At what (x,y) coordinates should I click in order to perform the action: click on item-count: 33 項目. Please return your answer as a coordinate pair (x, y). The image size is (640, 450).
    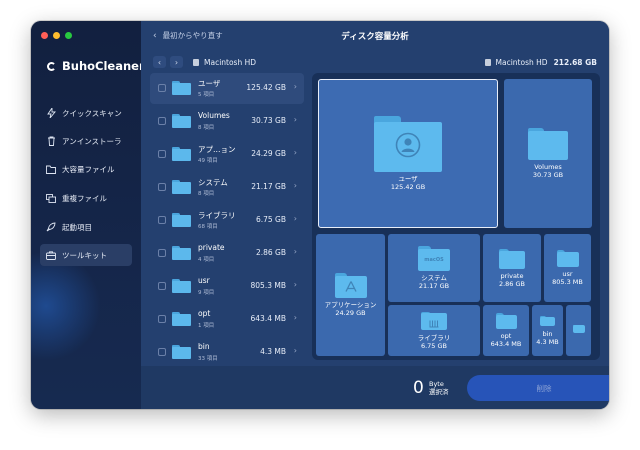
    Looking at the image, I should click on (208, 359).